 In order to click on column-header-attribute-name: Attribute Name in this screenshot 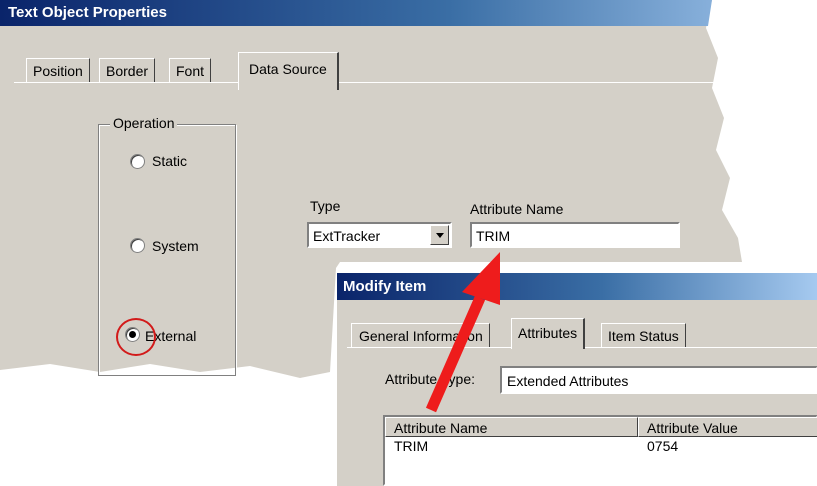, I will do `click(511, 427)`.